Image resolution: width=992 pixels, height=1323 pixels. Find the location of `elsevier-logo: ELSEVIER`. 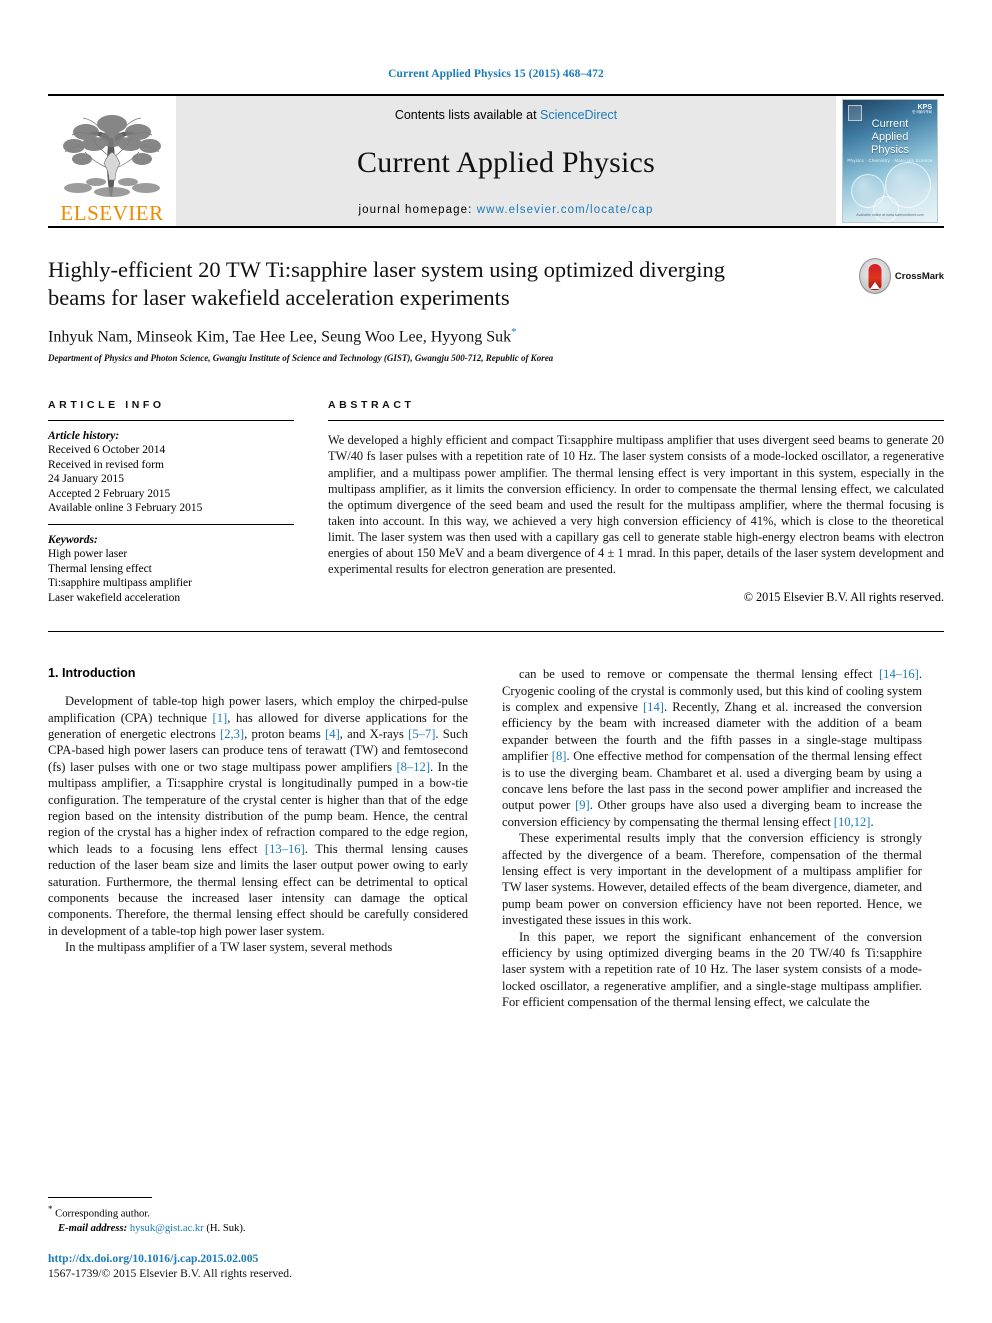

elsevier-logo: ELSEVIER is located at coordinates (112, 161).